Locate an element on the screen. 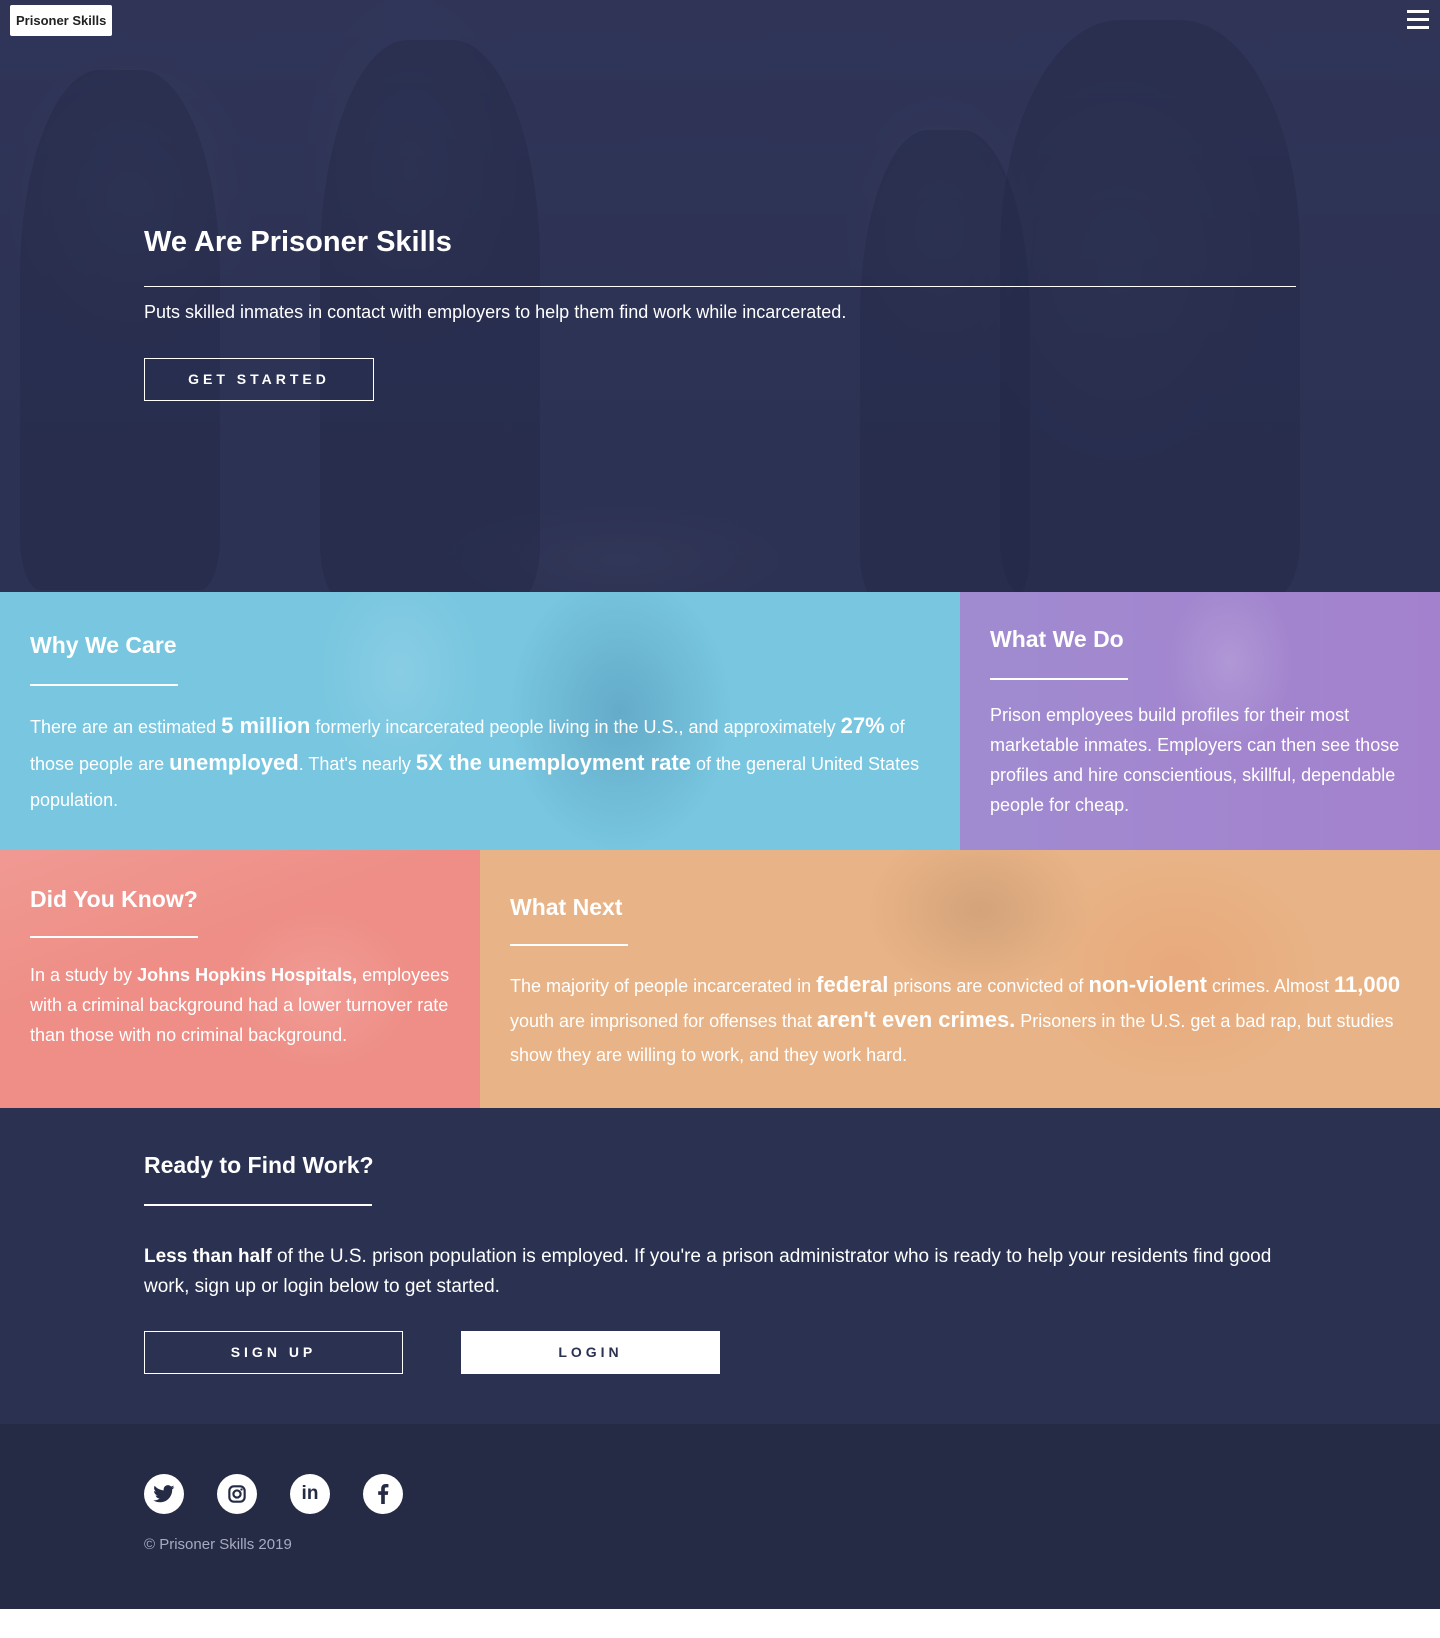 The image size is (1440, 1638). text-segment: In a study by is located at coordinates (84, 975).